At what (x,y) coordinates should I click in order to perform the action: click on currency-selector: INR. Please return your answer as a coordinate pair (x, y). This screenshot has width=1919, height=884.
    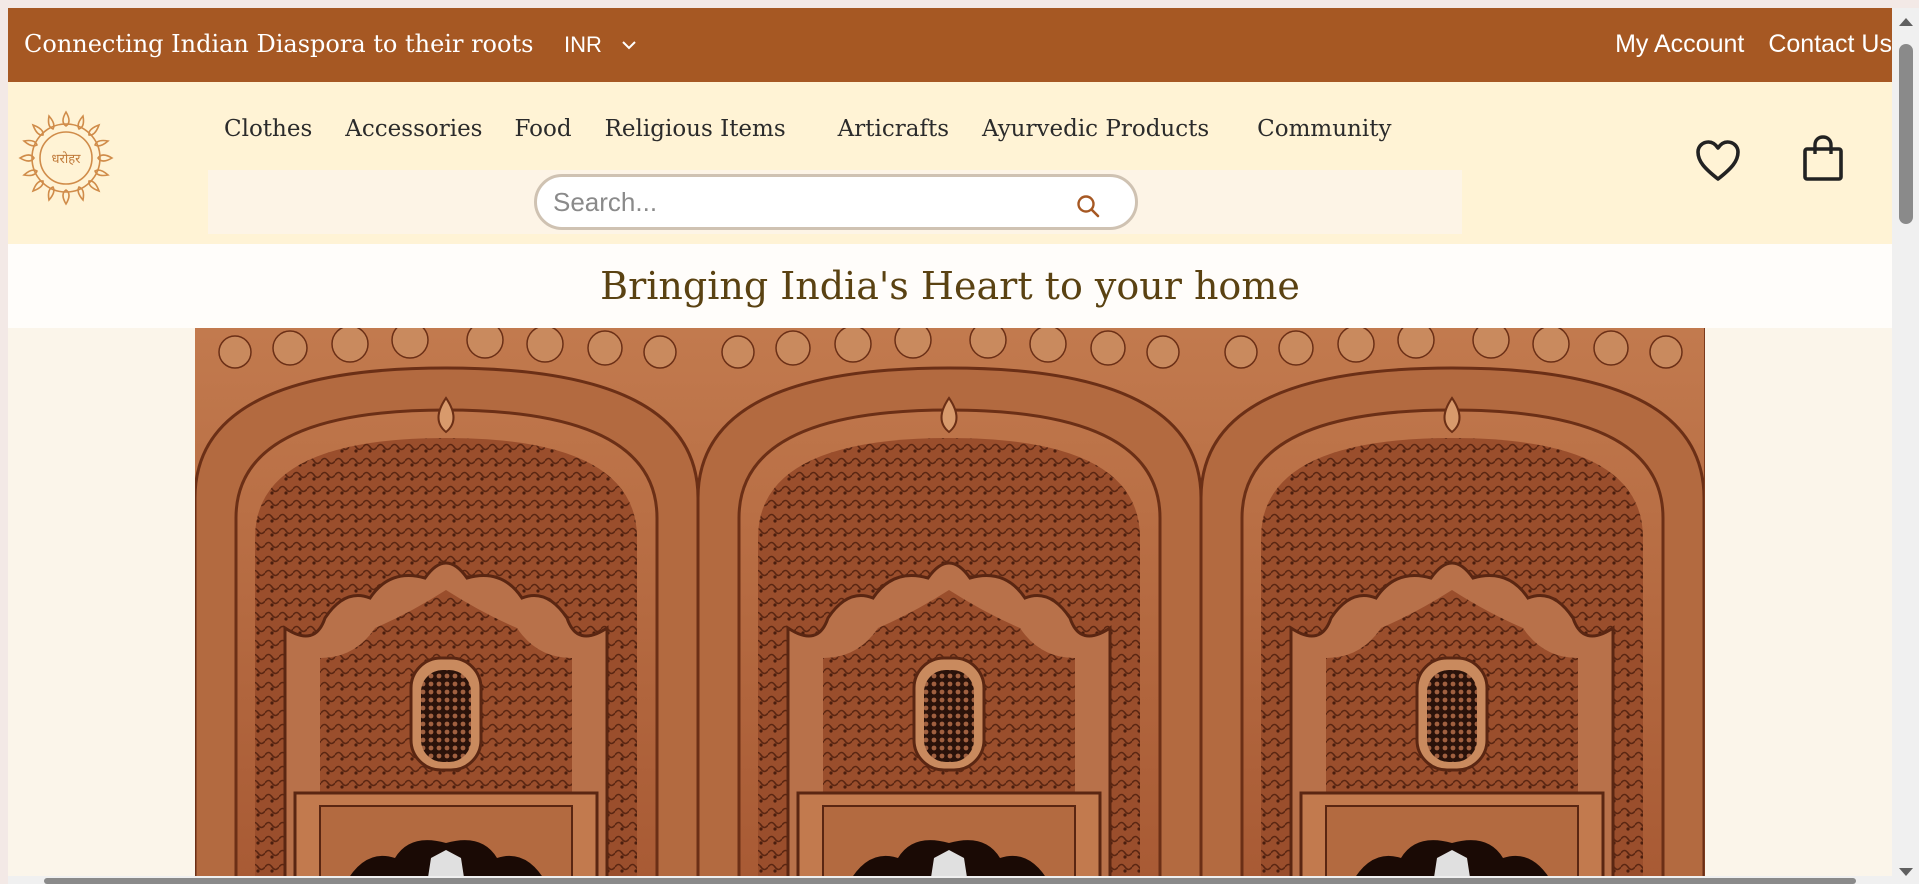
    Looking at the image, I should click on (601, 45).